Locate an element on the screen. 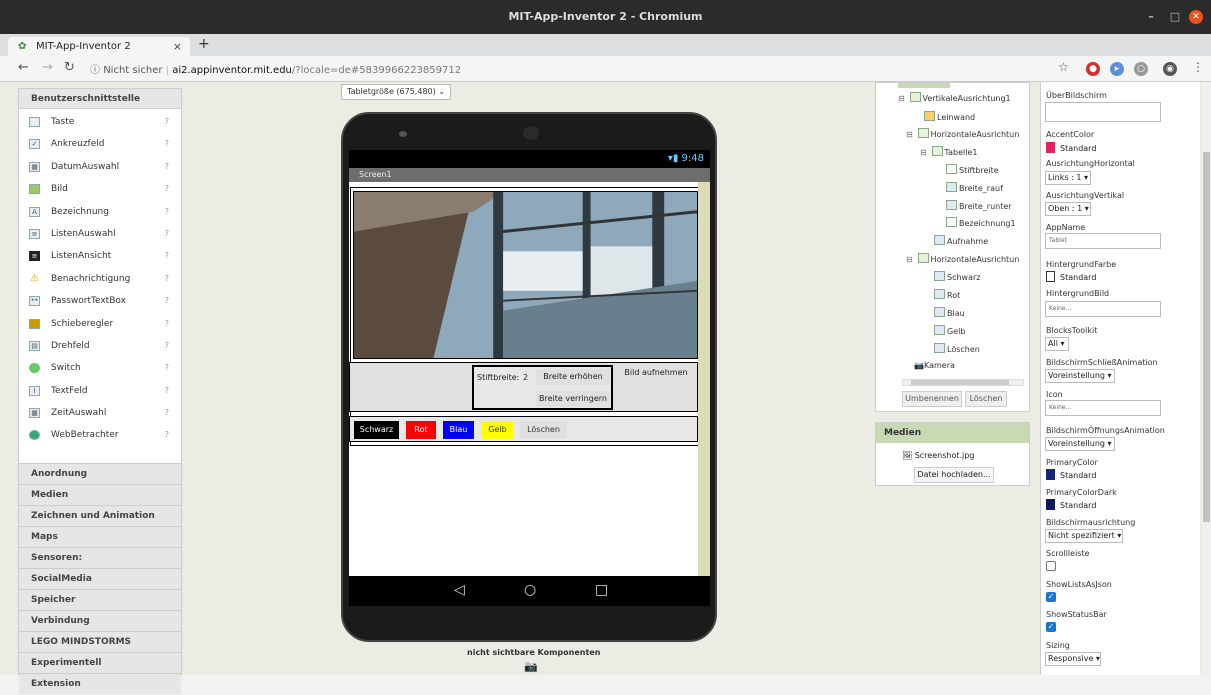 The image size is (1211, 695). palette-item-benachrichtigung: ⚠ Benachrichtigung? is located at coordinates (100, 279).